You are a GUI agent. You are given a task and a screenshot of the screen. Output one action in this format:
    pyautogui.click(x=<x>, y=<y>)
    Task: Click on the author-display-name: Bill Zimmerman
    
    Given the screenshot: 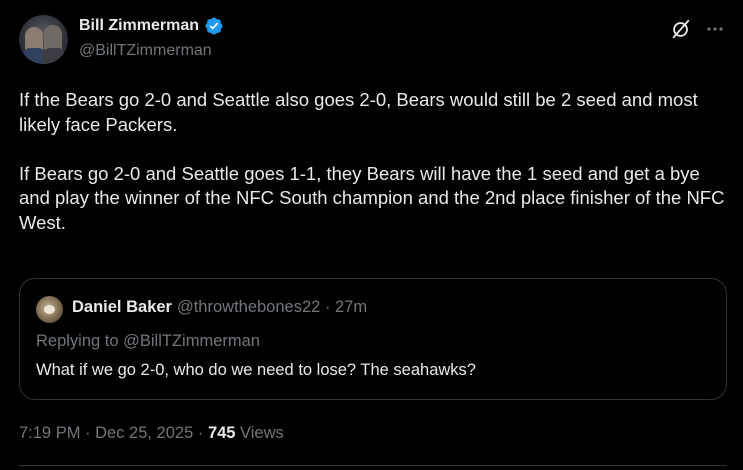 What is the action you would take?
    pyautogui.click(x=139, y=26)
    